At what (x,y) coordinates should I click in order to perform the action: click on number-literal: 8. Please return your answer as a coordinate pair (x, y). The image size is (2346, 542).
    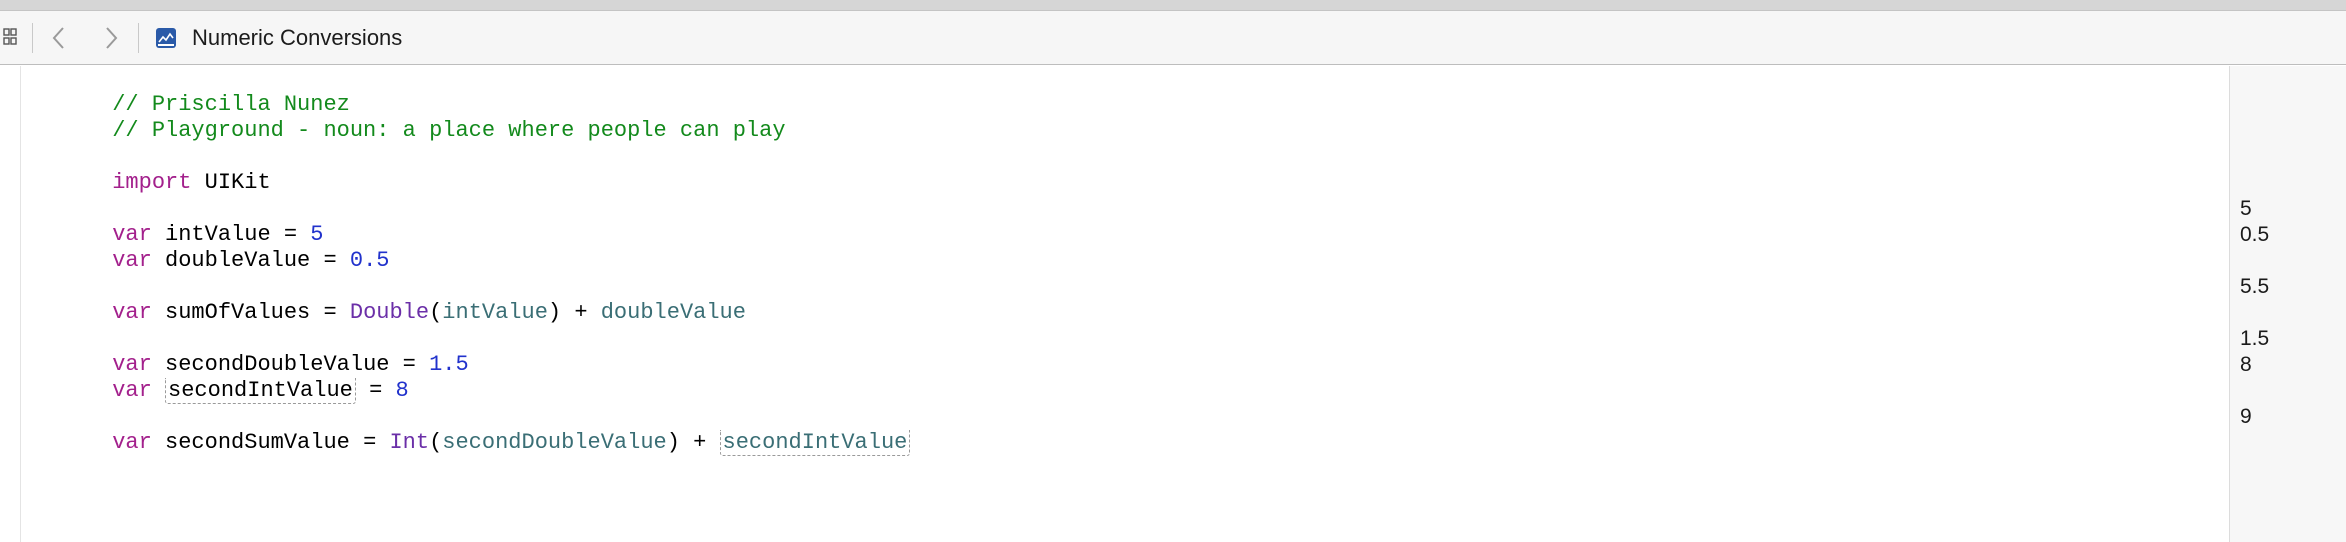
    Looking at the image, I should click on (402, 390).